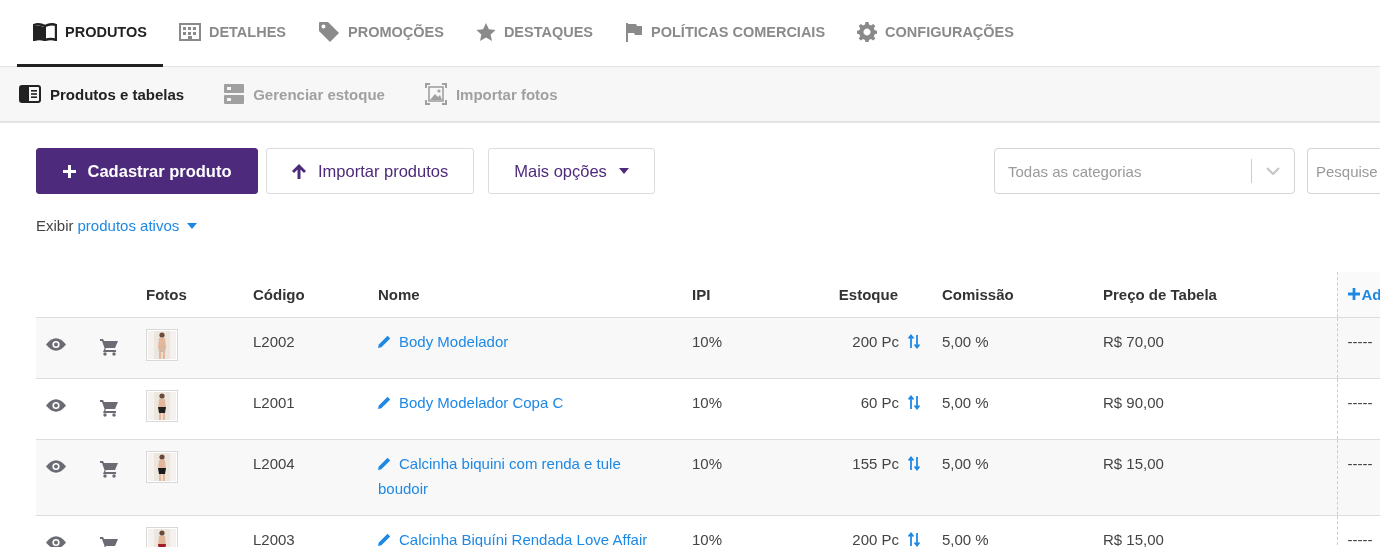 This screenshot has width=1380, height=547. I want to click on nav-tab: POLÍTICAS COMERCIAIS, so click(725, 33).